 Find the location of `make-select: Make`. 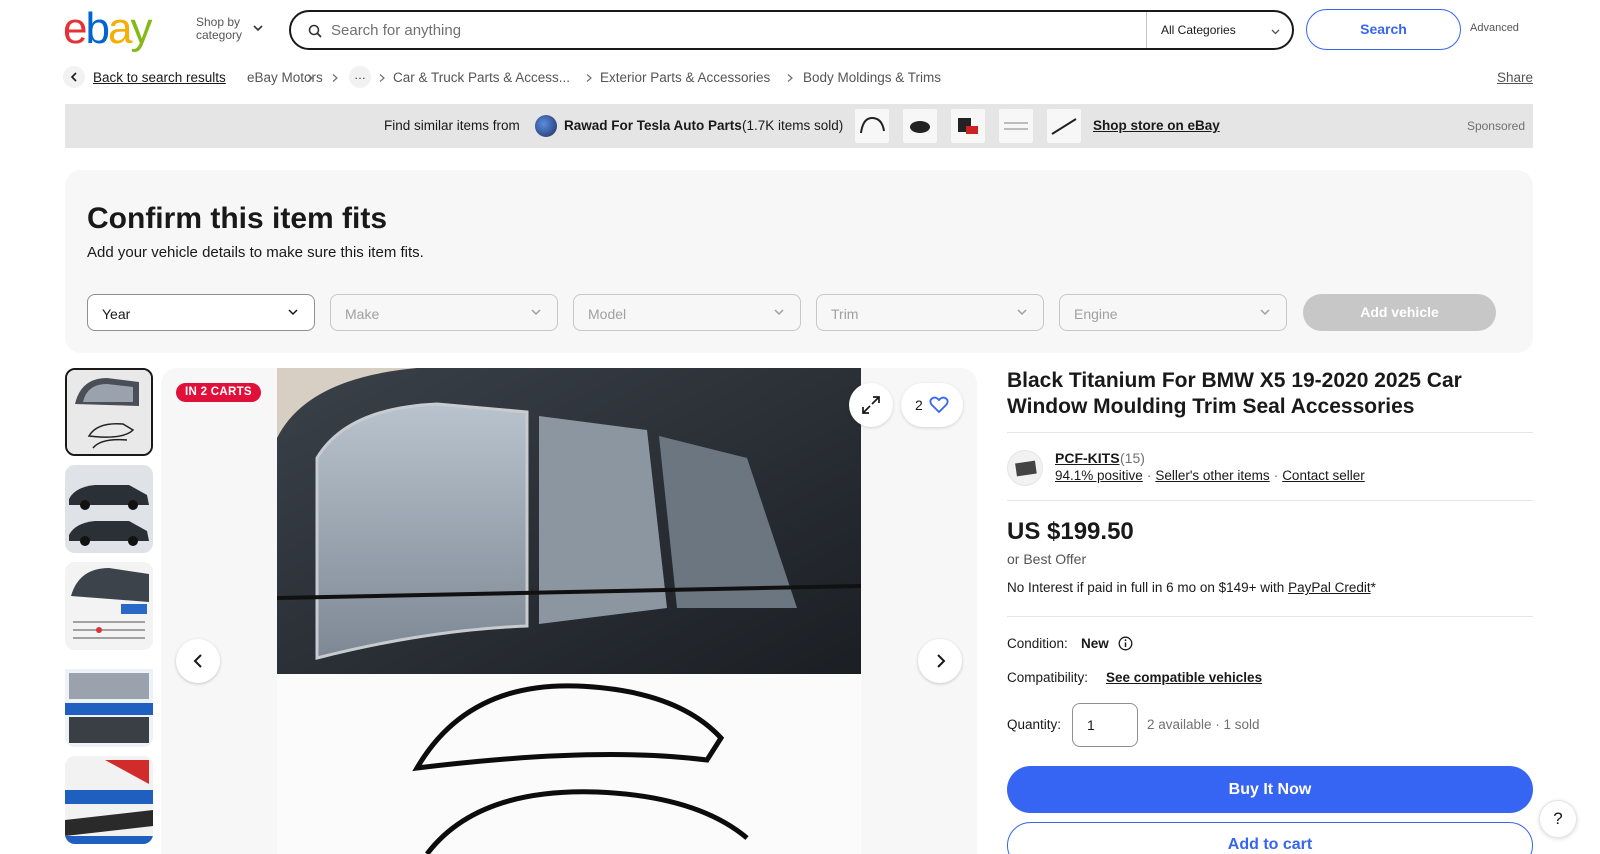

make-select: Make is located at coordinates (444, 312).